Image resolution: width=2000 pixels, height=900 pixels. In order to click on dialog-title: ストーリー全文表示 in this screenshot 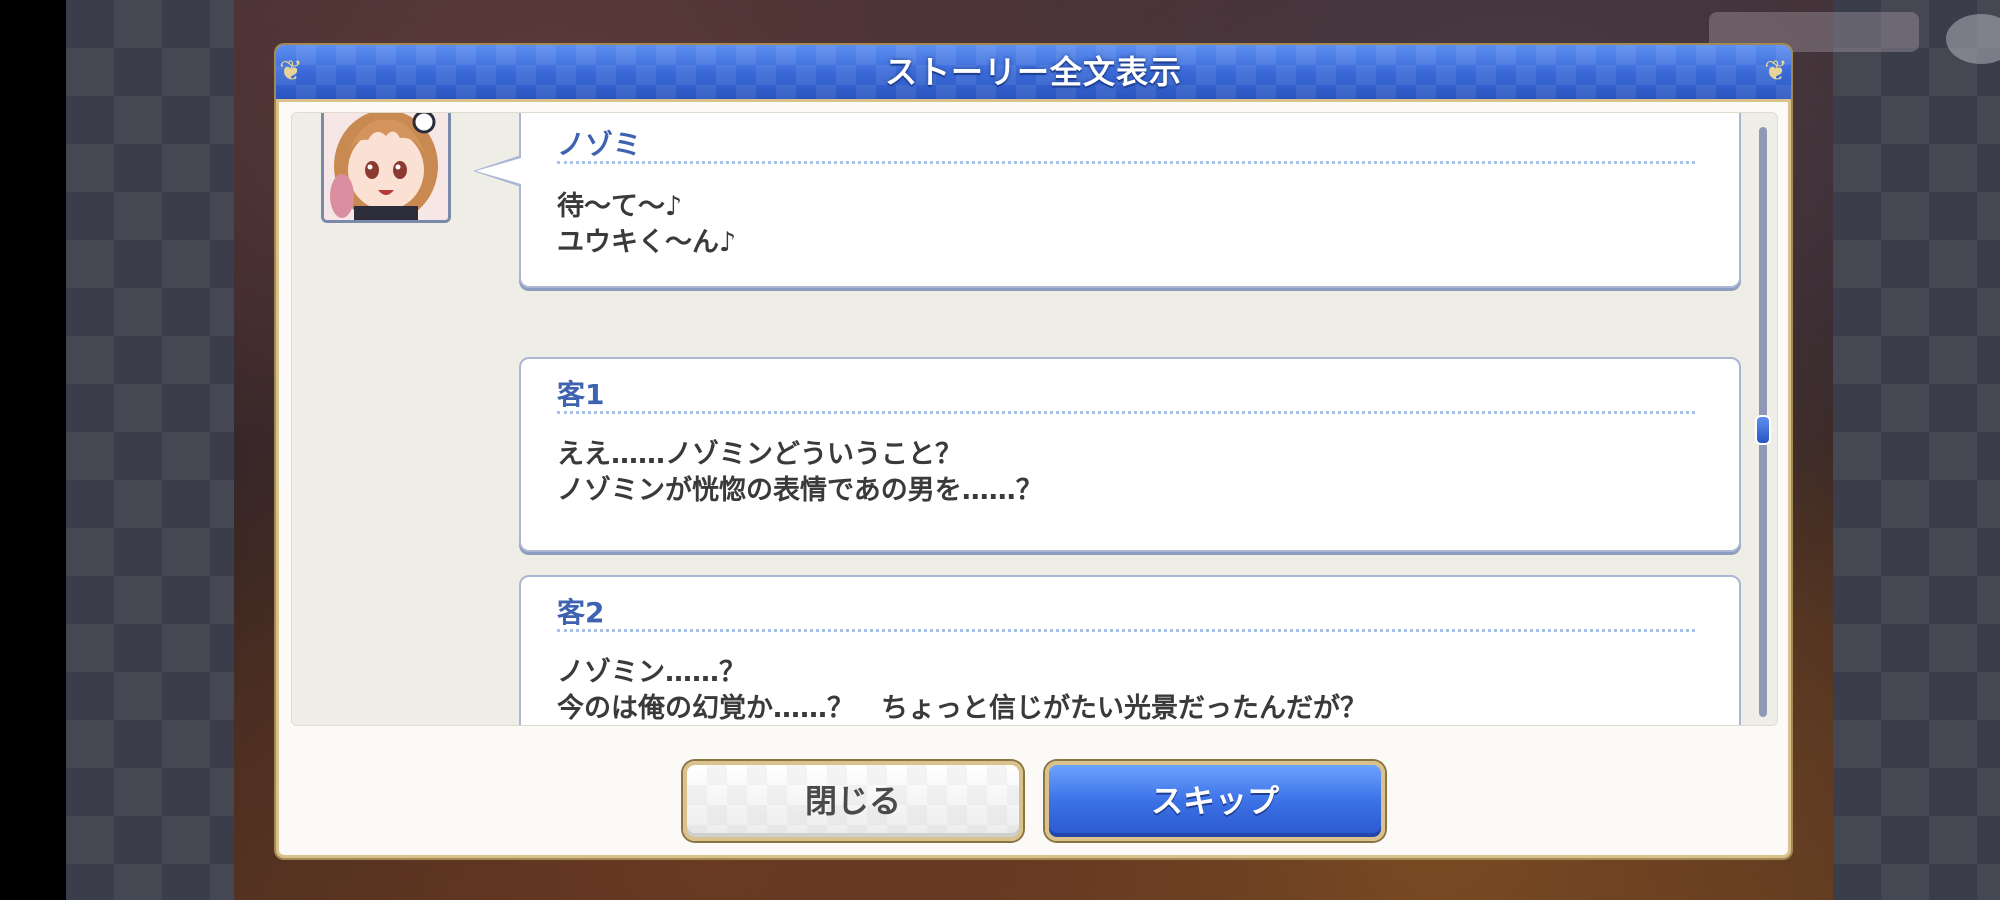, I will do `click(1033, 72)`.